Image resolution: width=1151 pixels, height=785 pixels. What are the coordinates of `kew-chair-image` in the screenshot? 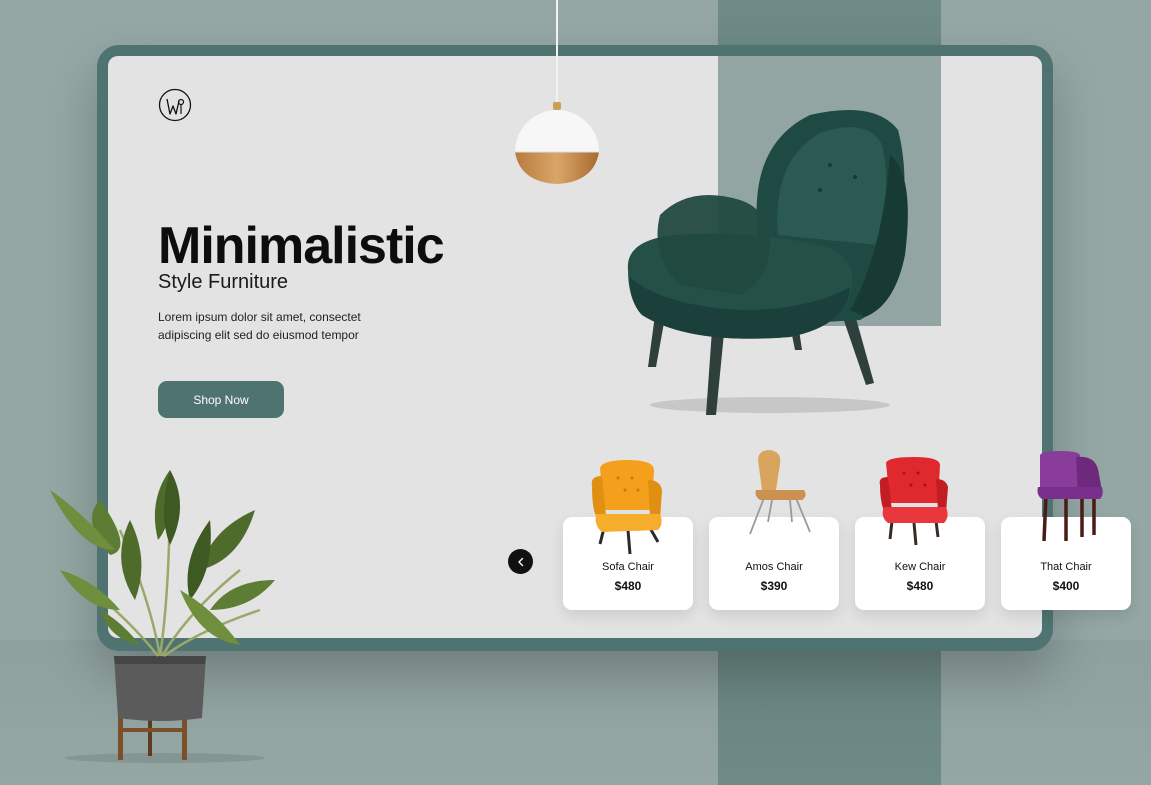 It's located at (913, 501).